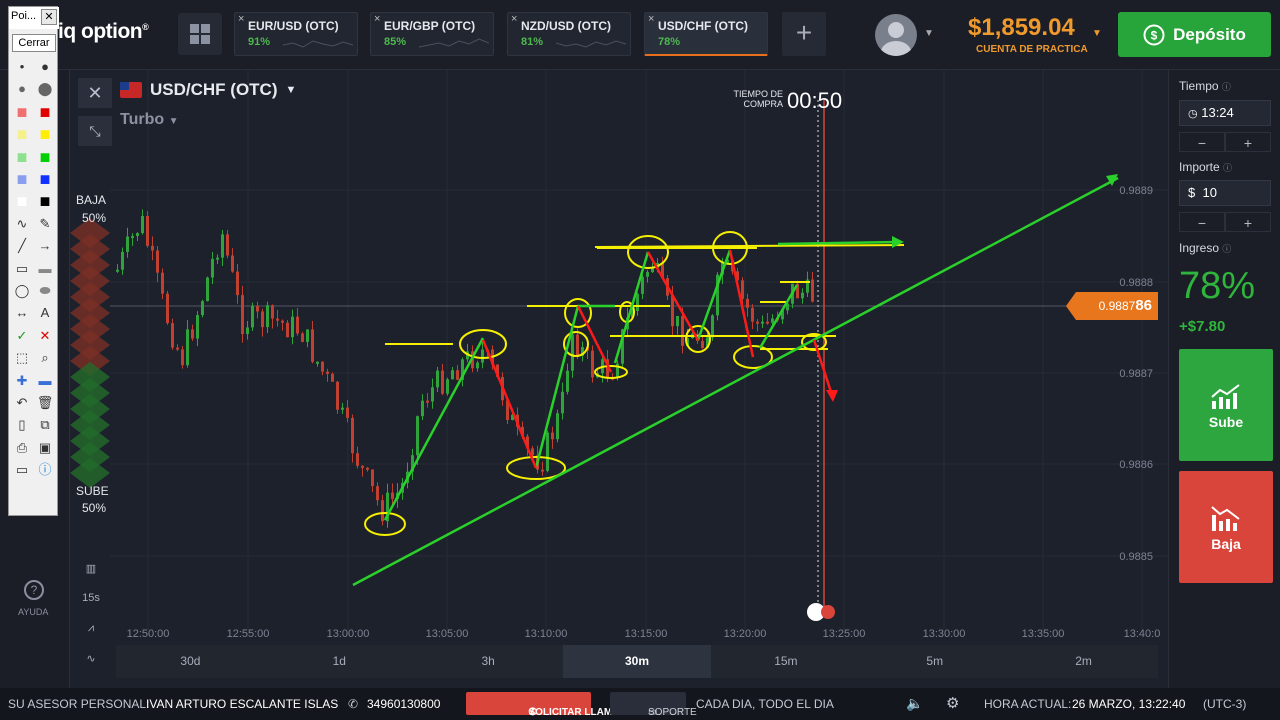  What do you see at coordinates (934, 661) in the screenshot?
I see `period-5m: 5m` at bounding box center [934, 661].